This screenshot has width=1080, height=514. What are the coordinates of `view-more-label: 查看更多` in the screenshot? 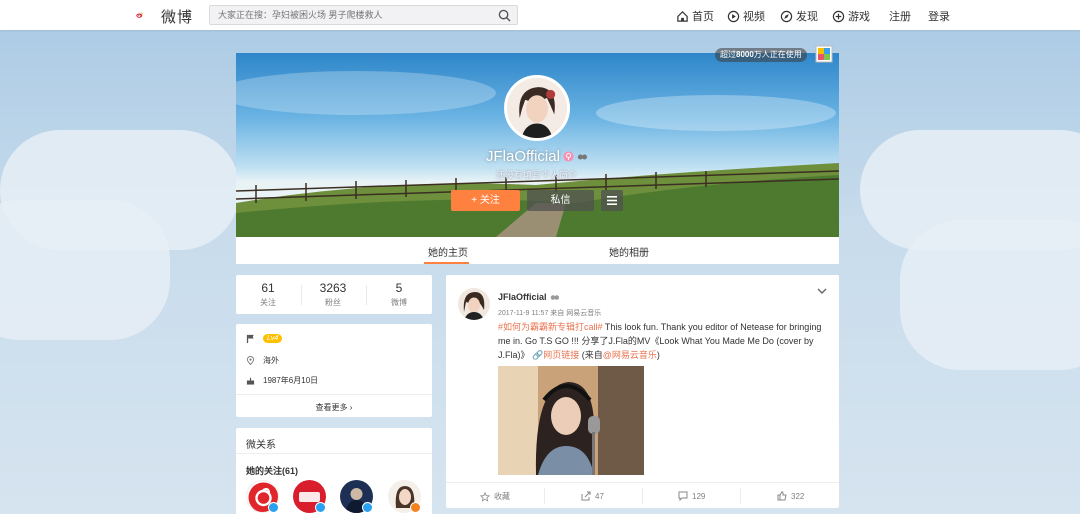 It's located at (331, 407).